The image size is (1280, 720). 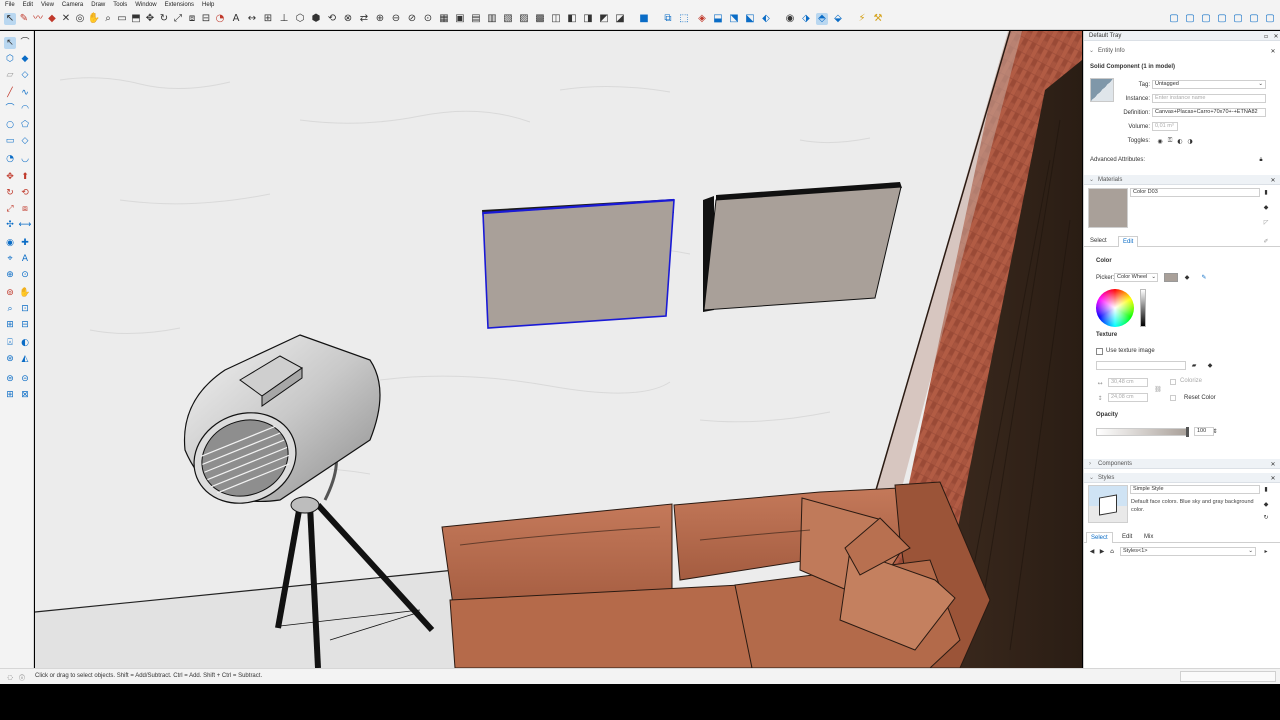 I want to click on freehand-tool-icon: 〰, so click(x=38, y=19).